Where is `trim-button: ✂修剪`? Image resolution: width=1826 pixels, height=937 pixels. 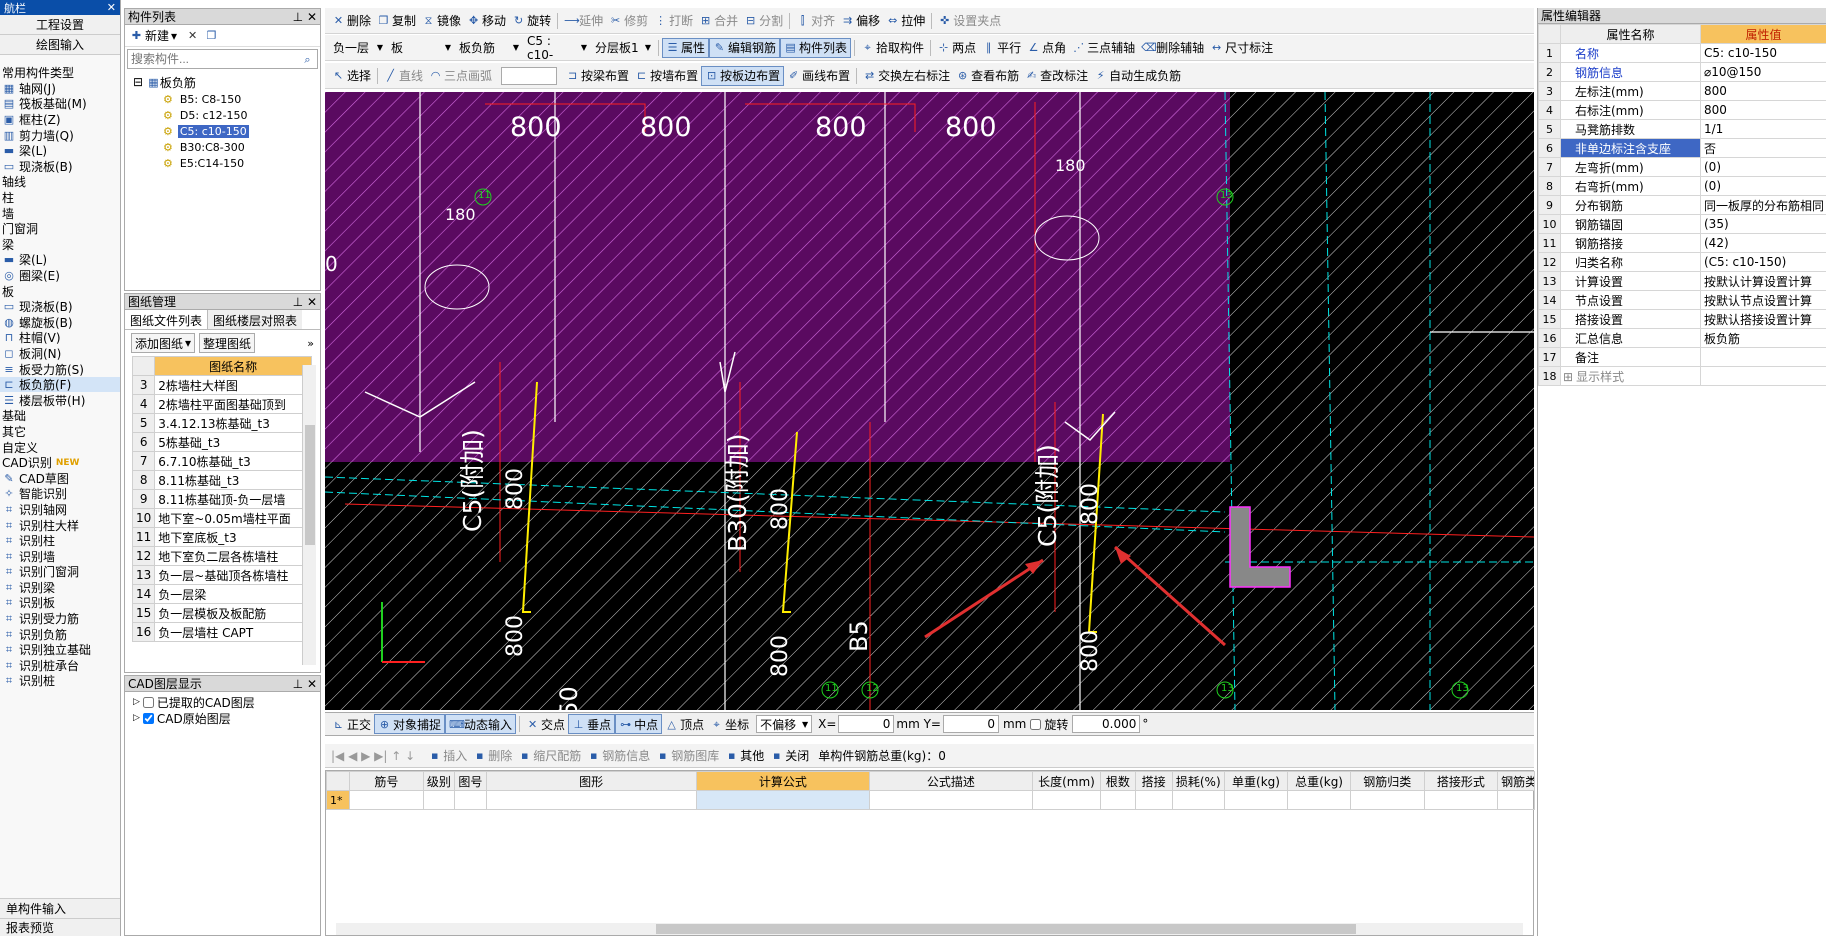 trim-button: ✂修剪 is located at coordinates (628, 21).